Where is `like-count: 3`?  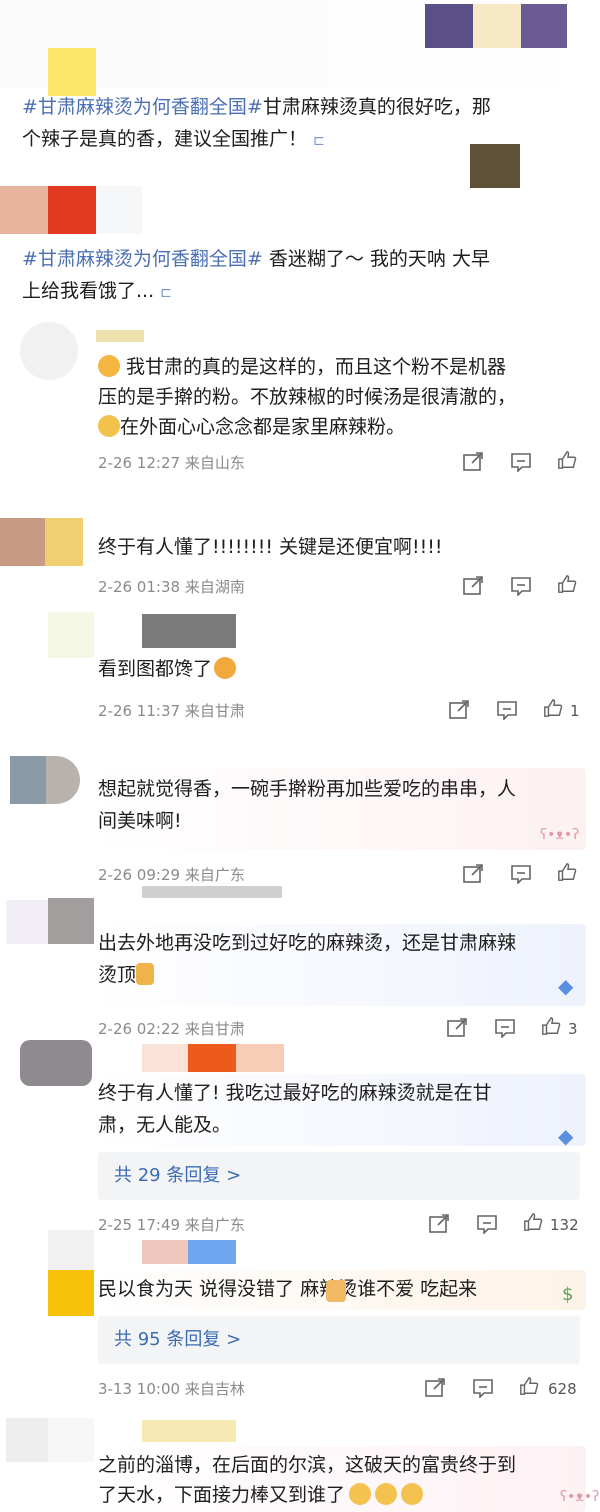 like-count: 3 is located at coordinates (573, 1029).